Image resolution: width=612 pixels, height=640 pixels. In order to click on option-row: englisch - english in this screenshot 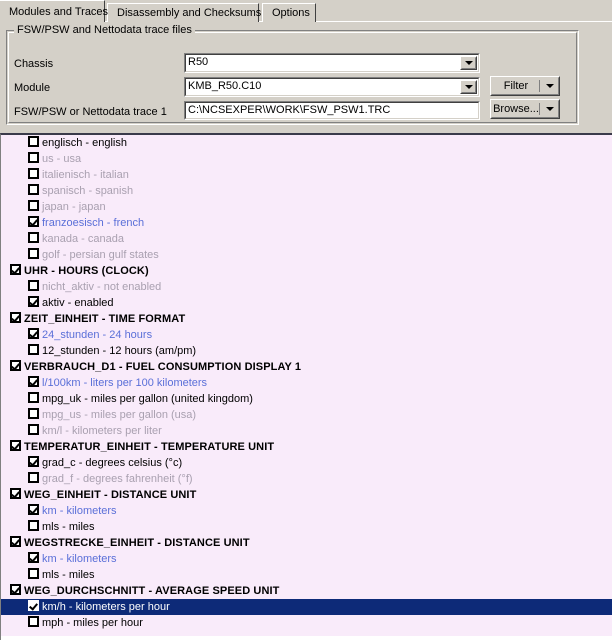, I will do `click(306, 143)`.